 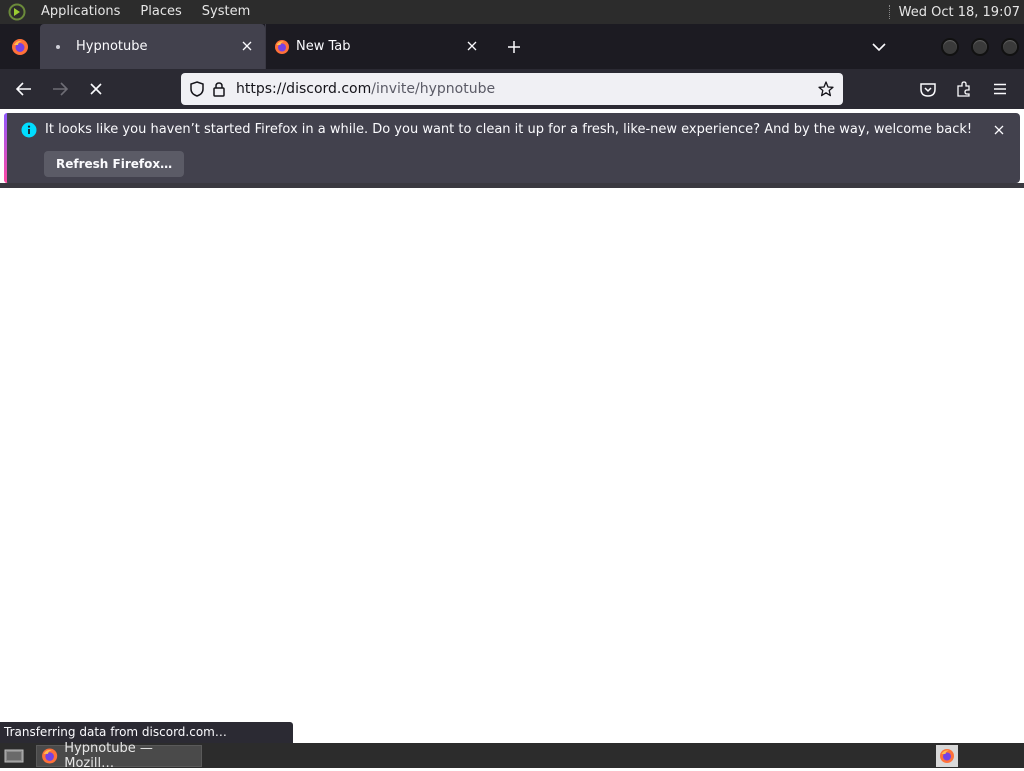 What do you see at coordinates (889, 12) in the screenshot?
I see `panel-separator` at bounding box center [889, 12].